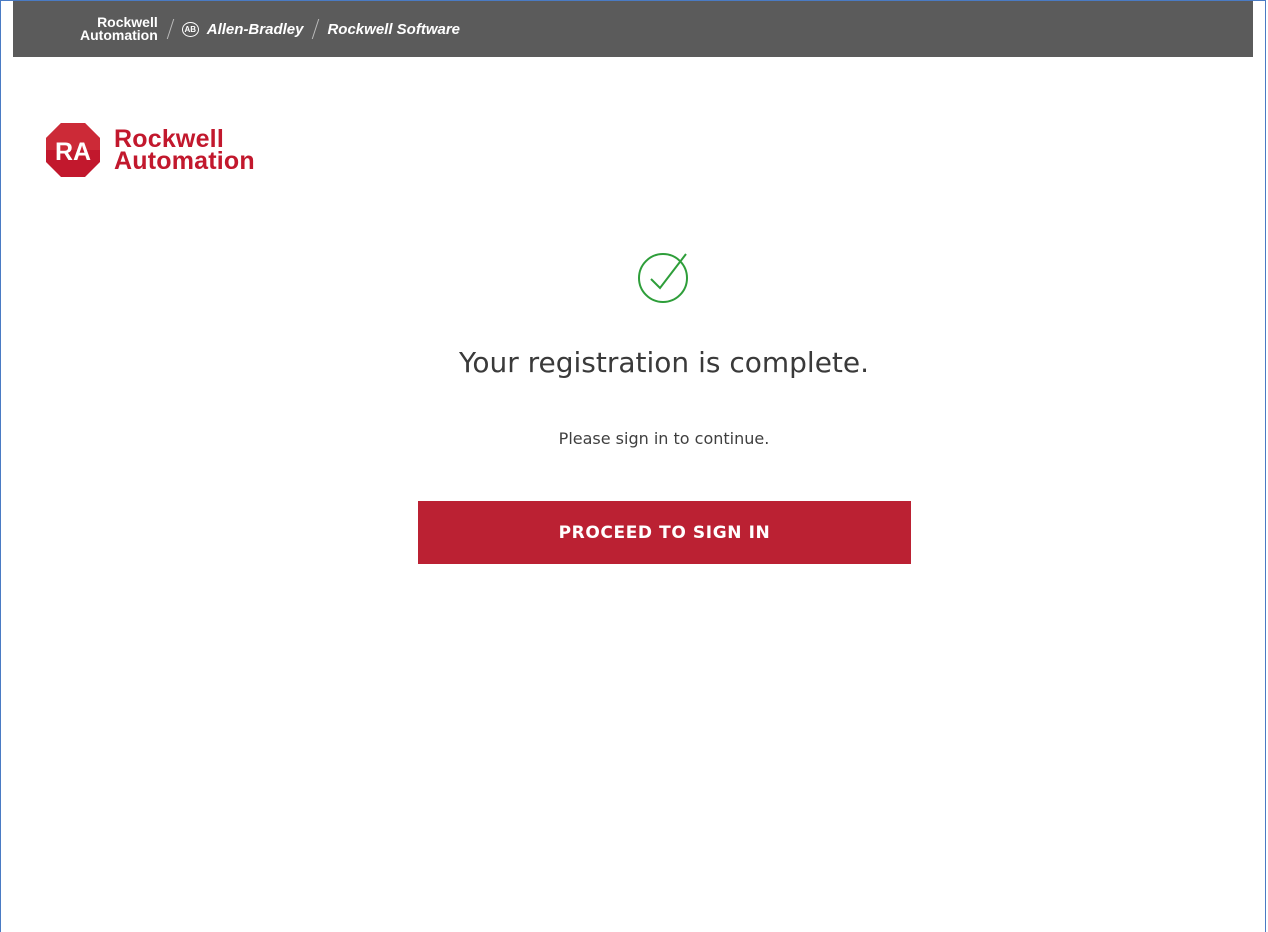 This screenshot has height=932, width=1268. Describe the element at coordinates (664, 438) in the screenshot. I see `page-subtitle: Please sign in to continue.` at that location.